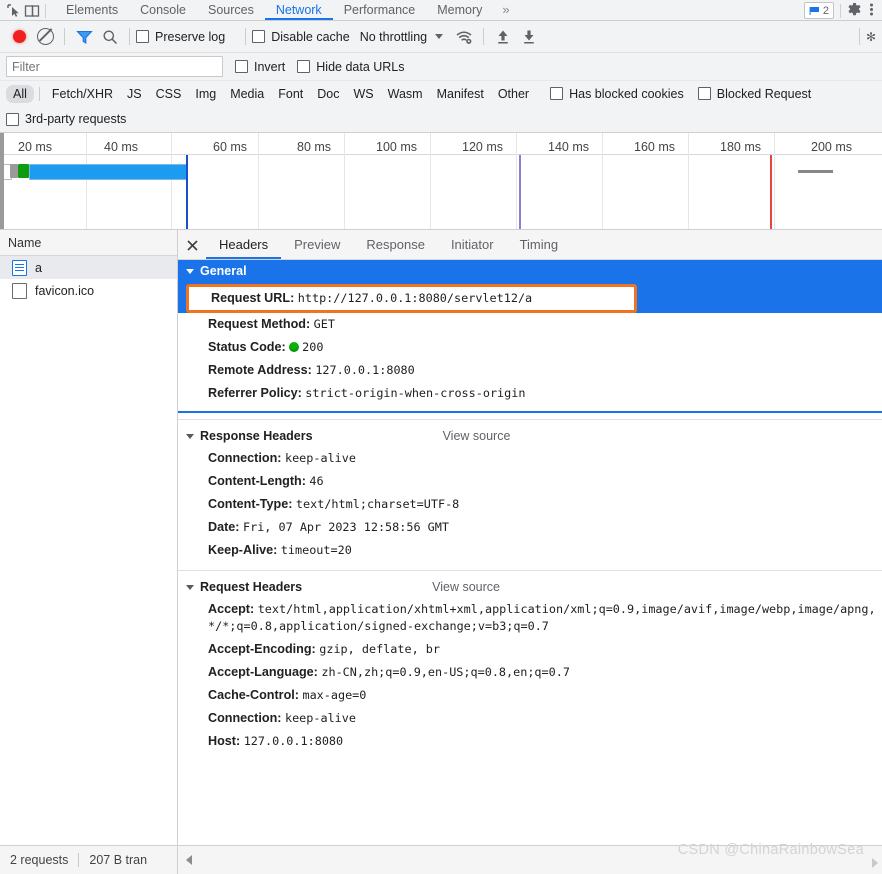 The width and height of the screenshot is (882, 874). Describe the element at coordinates (88, 290) in the screenshot. I see `request-row-favicon: favicon.ico` at that location.